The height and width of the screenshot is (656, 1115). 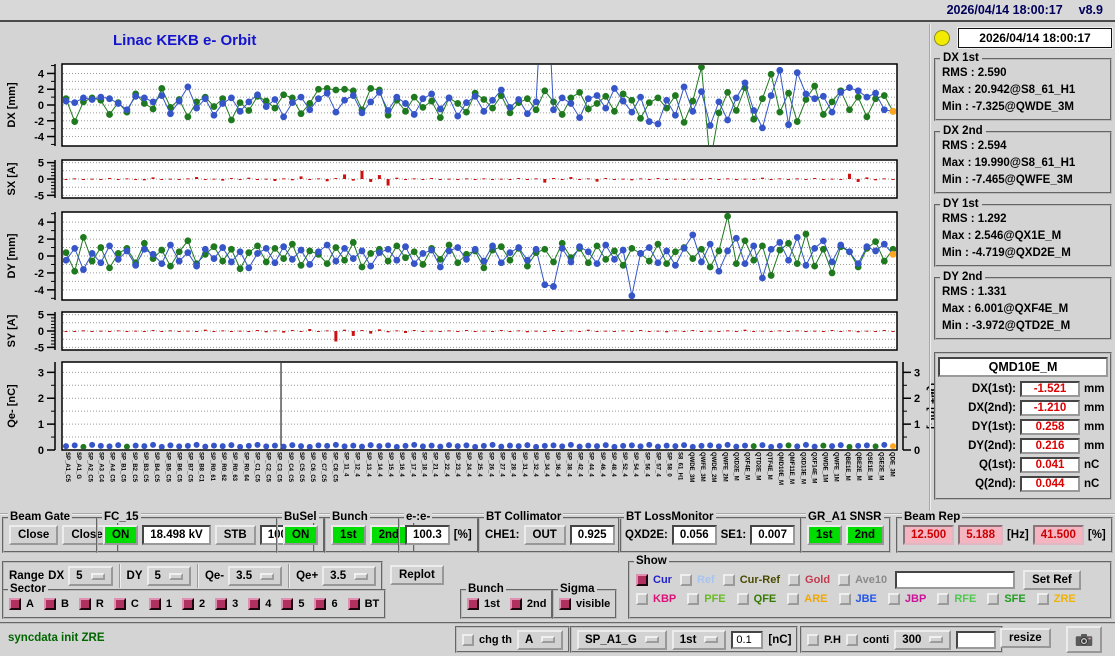 I want to click on x-axis-label: SP_54_4, so click(x=635, y=464).